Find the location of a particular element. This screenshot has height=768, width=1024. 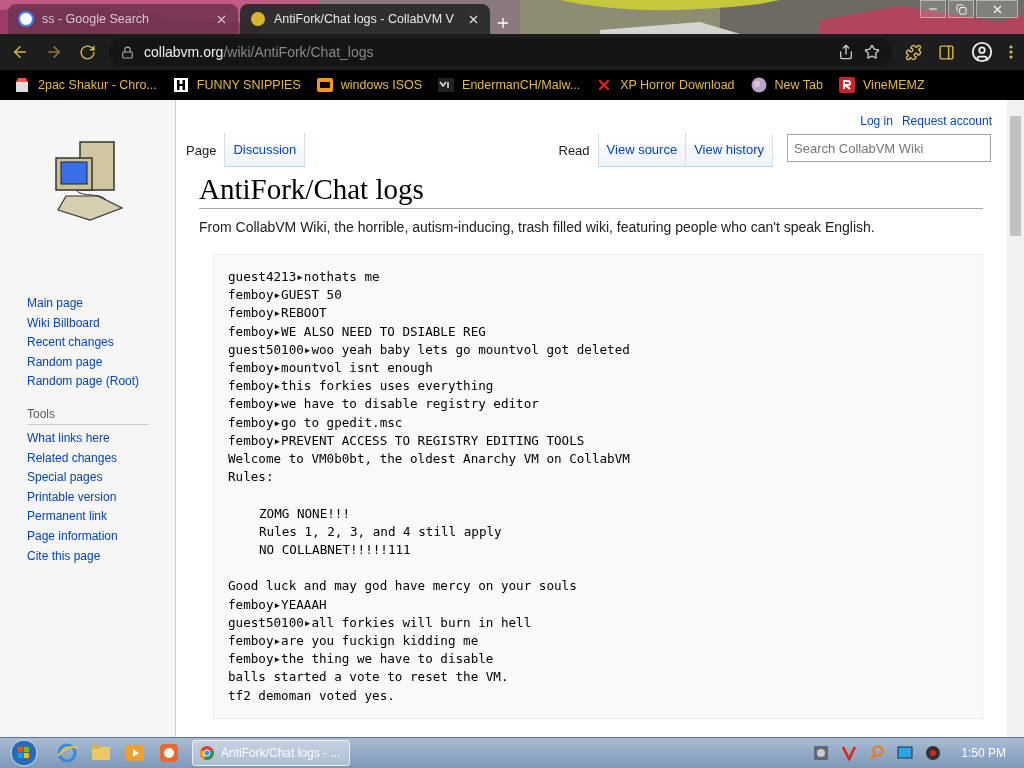

scrollbar is located at coordinates (1015, 418).